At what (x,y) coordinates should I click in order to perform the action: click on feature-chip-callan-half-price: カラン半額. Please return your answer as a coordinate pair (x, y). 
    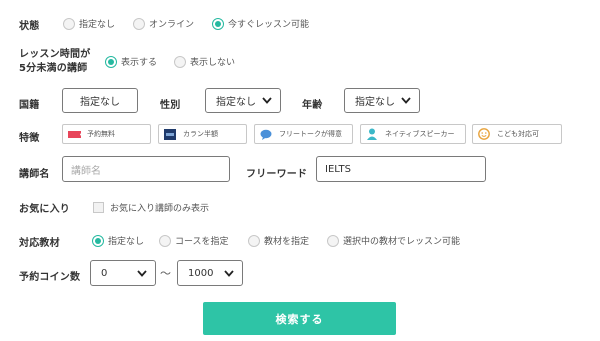
    Looking at the image, I should click on (202, 134).